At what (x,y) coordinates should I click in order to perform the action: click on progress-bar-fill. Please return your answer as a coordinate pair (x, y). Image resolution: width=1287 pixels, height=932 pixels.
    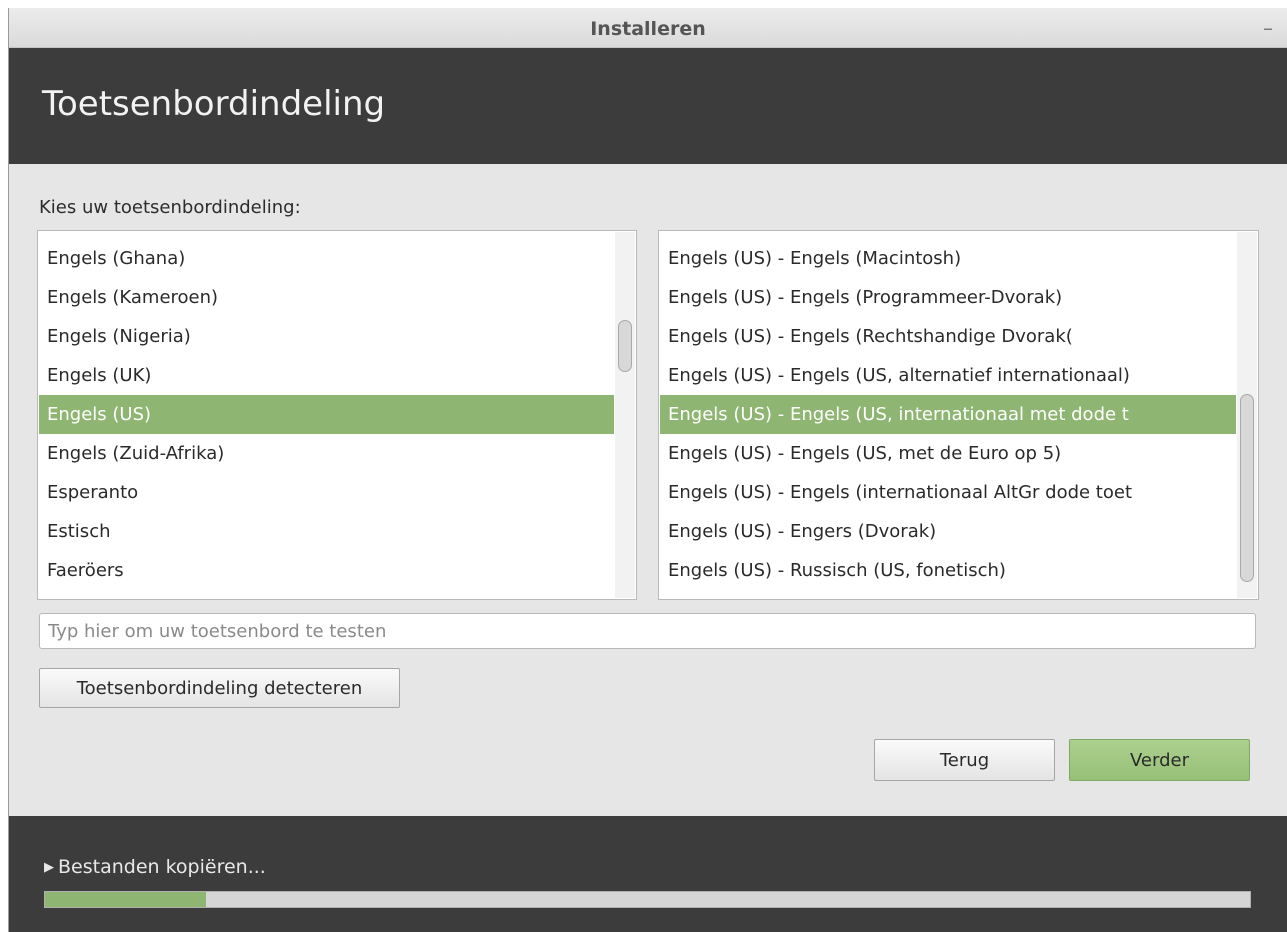
    Looking at the image, I should click on (126, 899).